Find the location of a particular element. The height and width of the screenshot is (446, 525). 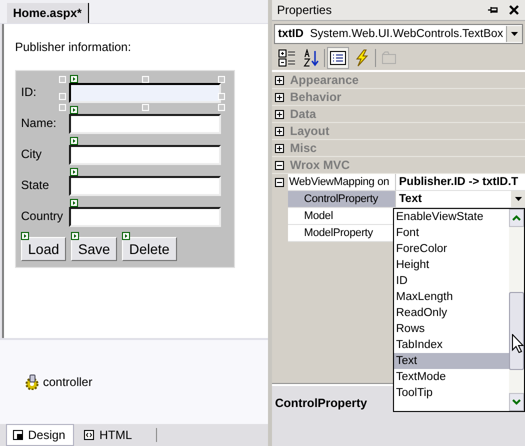

list-option: ID is located at coordinates (451, 281).